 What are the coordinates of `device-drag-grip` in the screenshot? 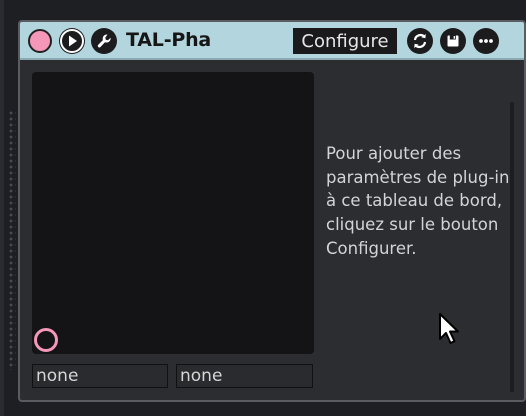 It's located at (12, 240).